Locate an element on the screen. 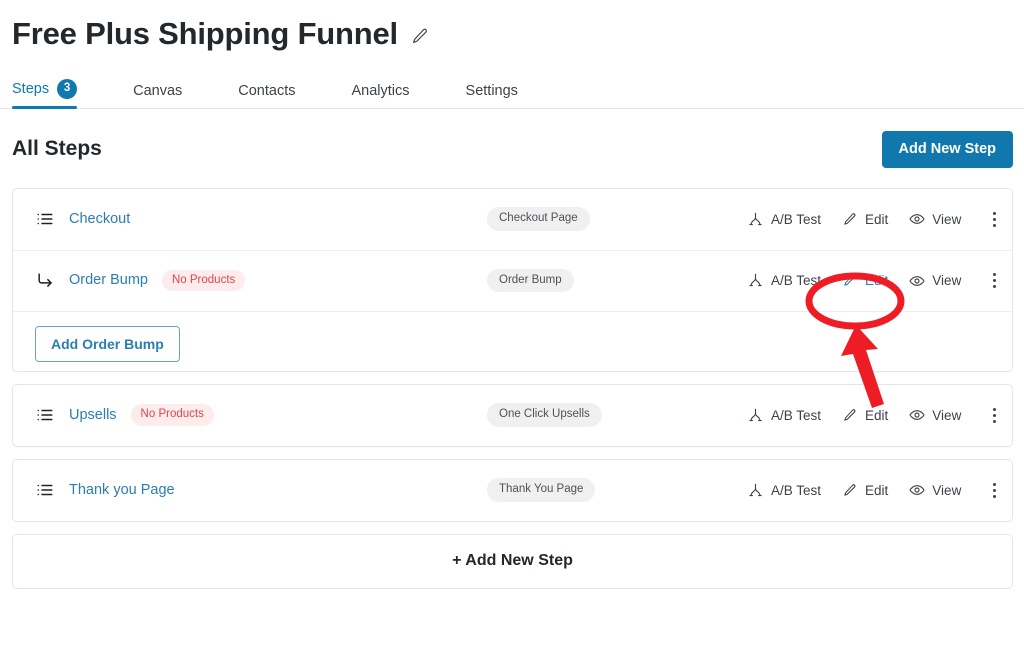 The height and width of the screenshot is (651, 1024). tab-analytics: Analytics is located at coordinates (390, 95).